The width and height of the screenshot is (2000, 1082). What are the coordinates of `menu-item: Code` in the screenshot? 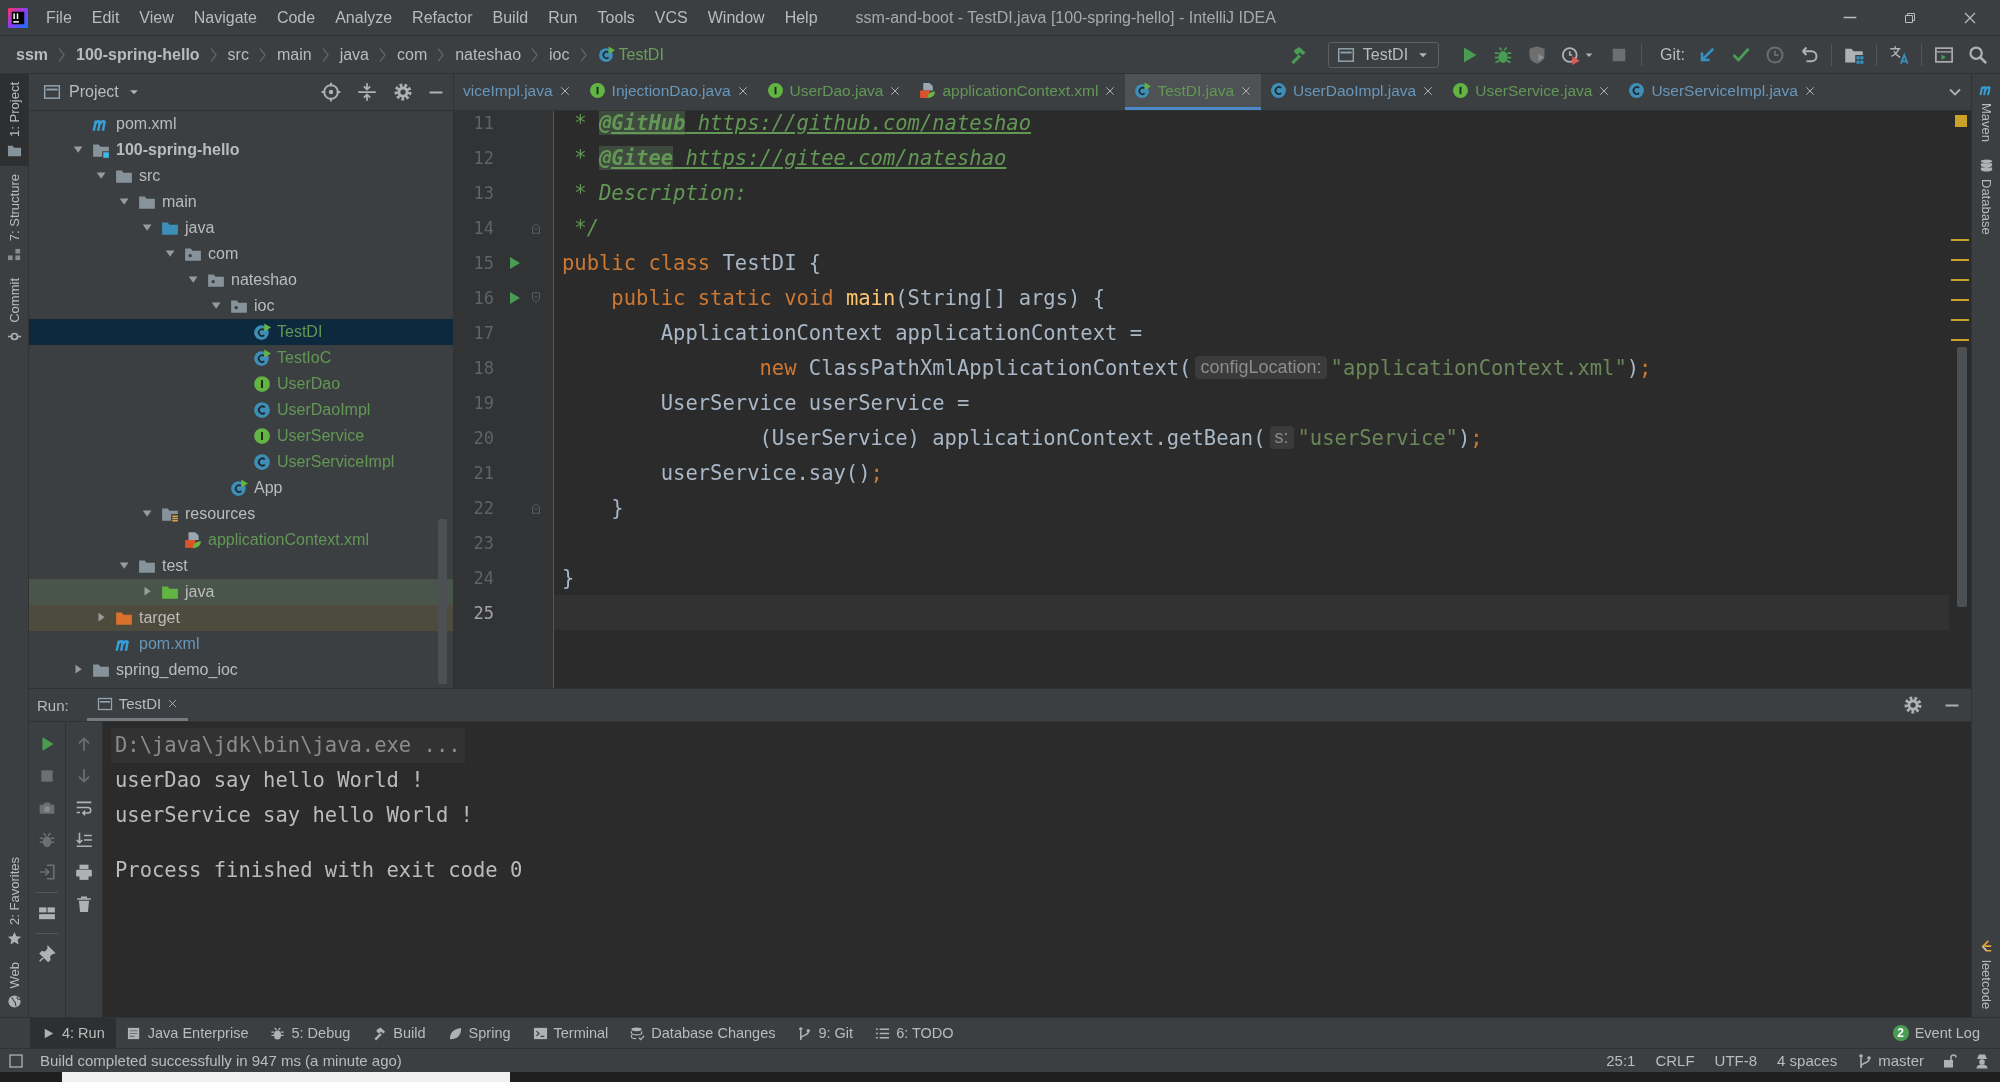 It's located at (296, 17).